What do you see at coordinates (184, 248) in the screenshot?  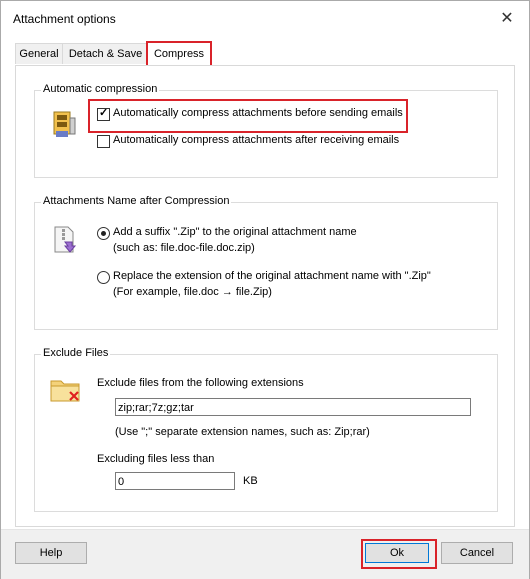 I see `suffix-zip-example: (such as: file.doc-file.doc.zip)` at bounding box center [184, 248].